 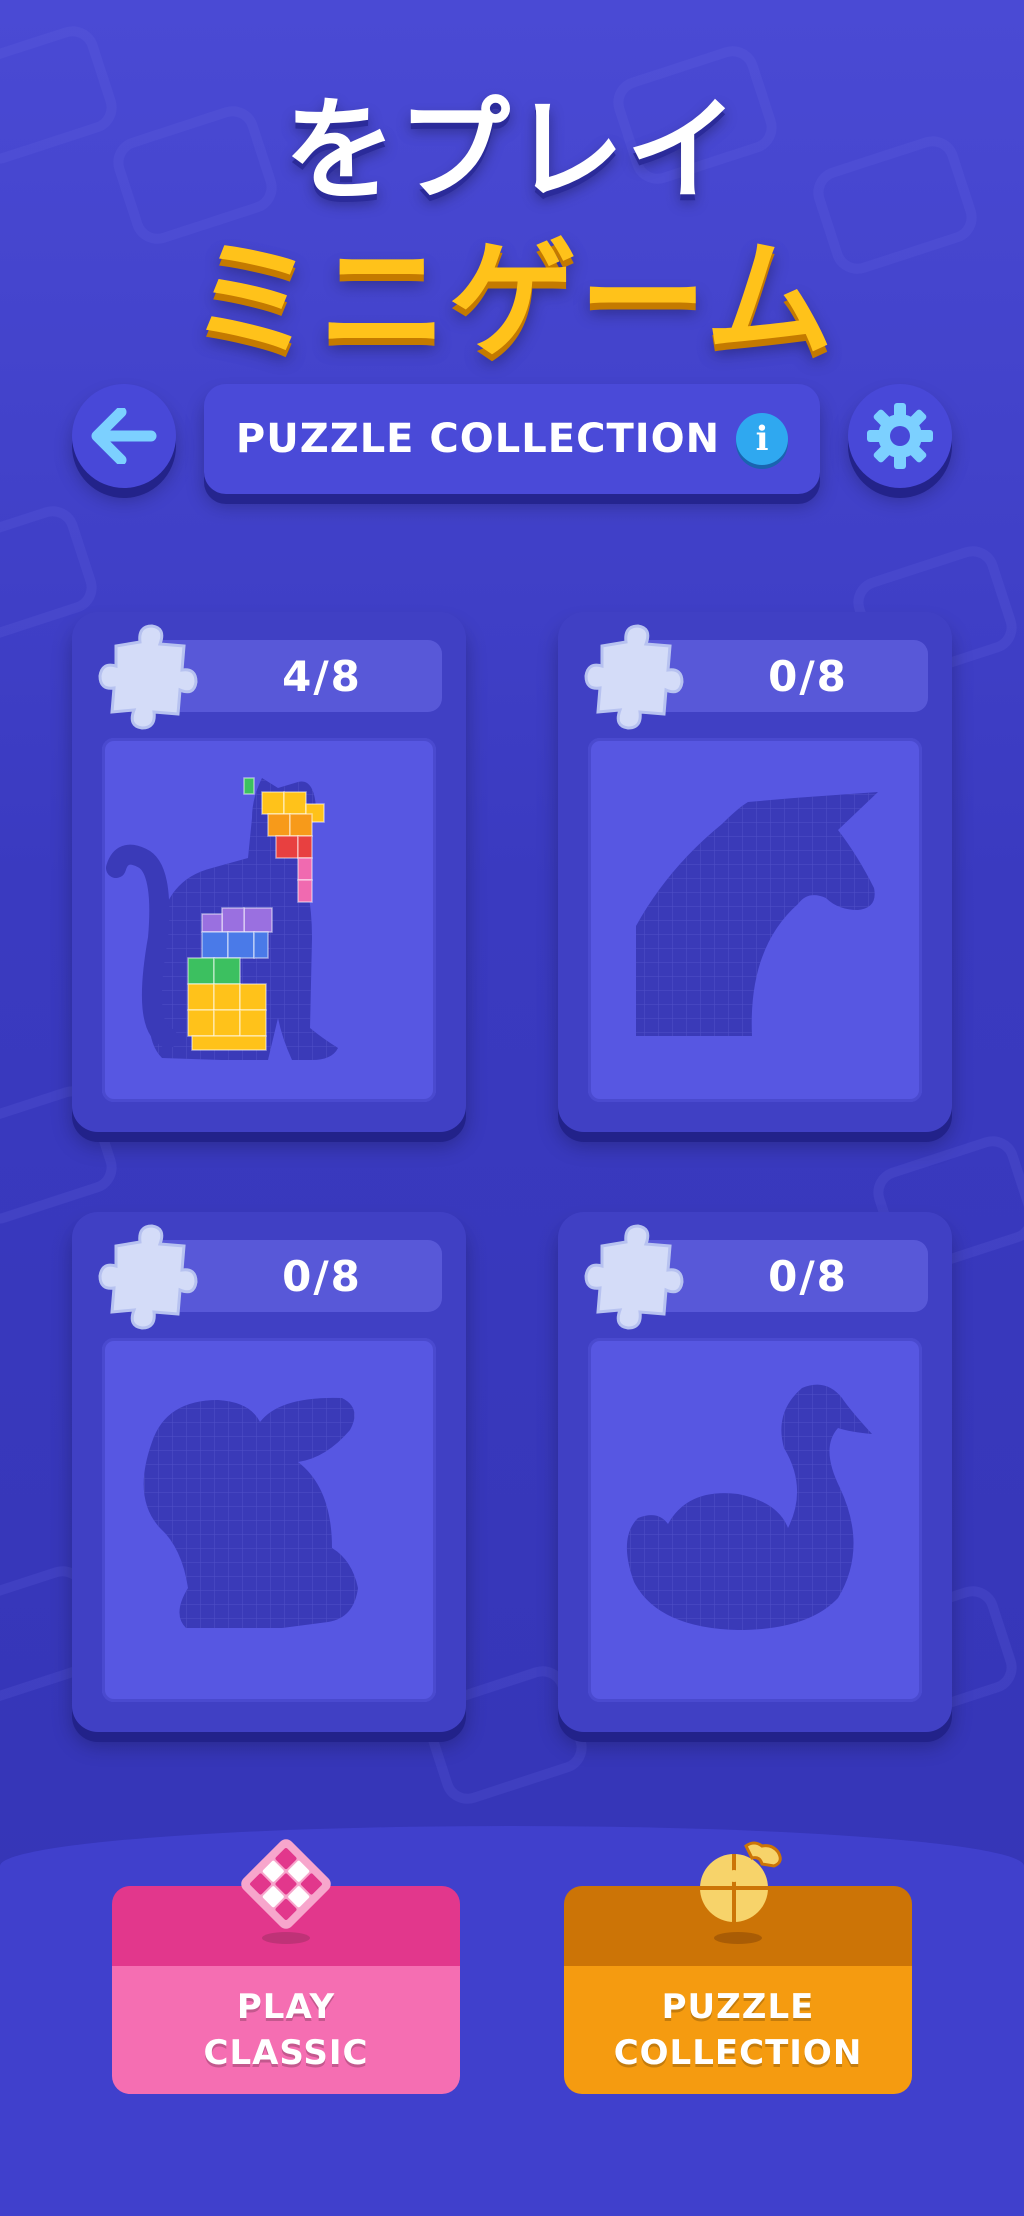 I want to click on puzzle-image-unicorn, so click(x=755, y=920).